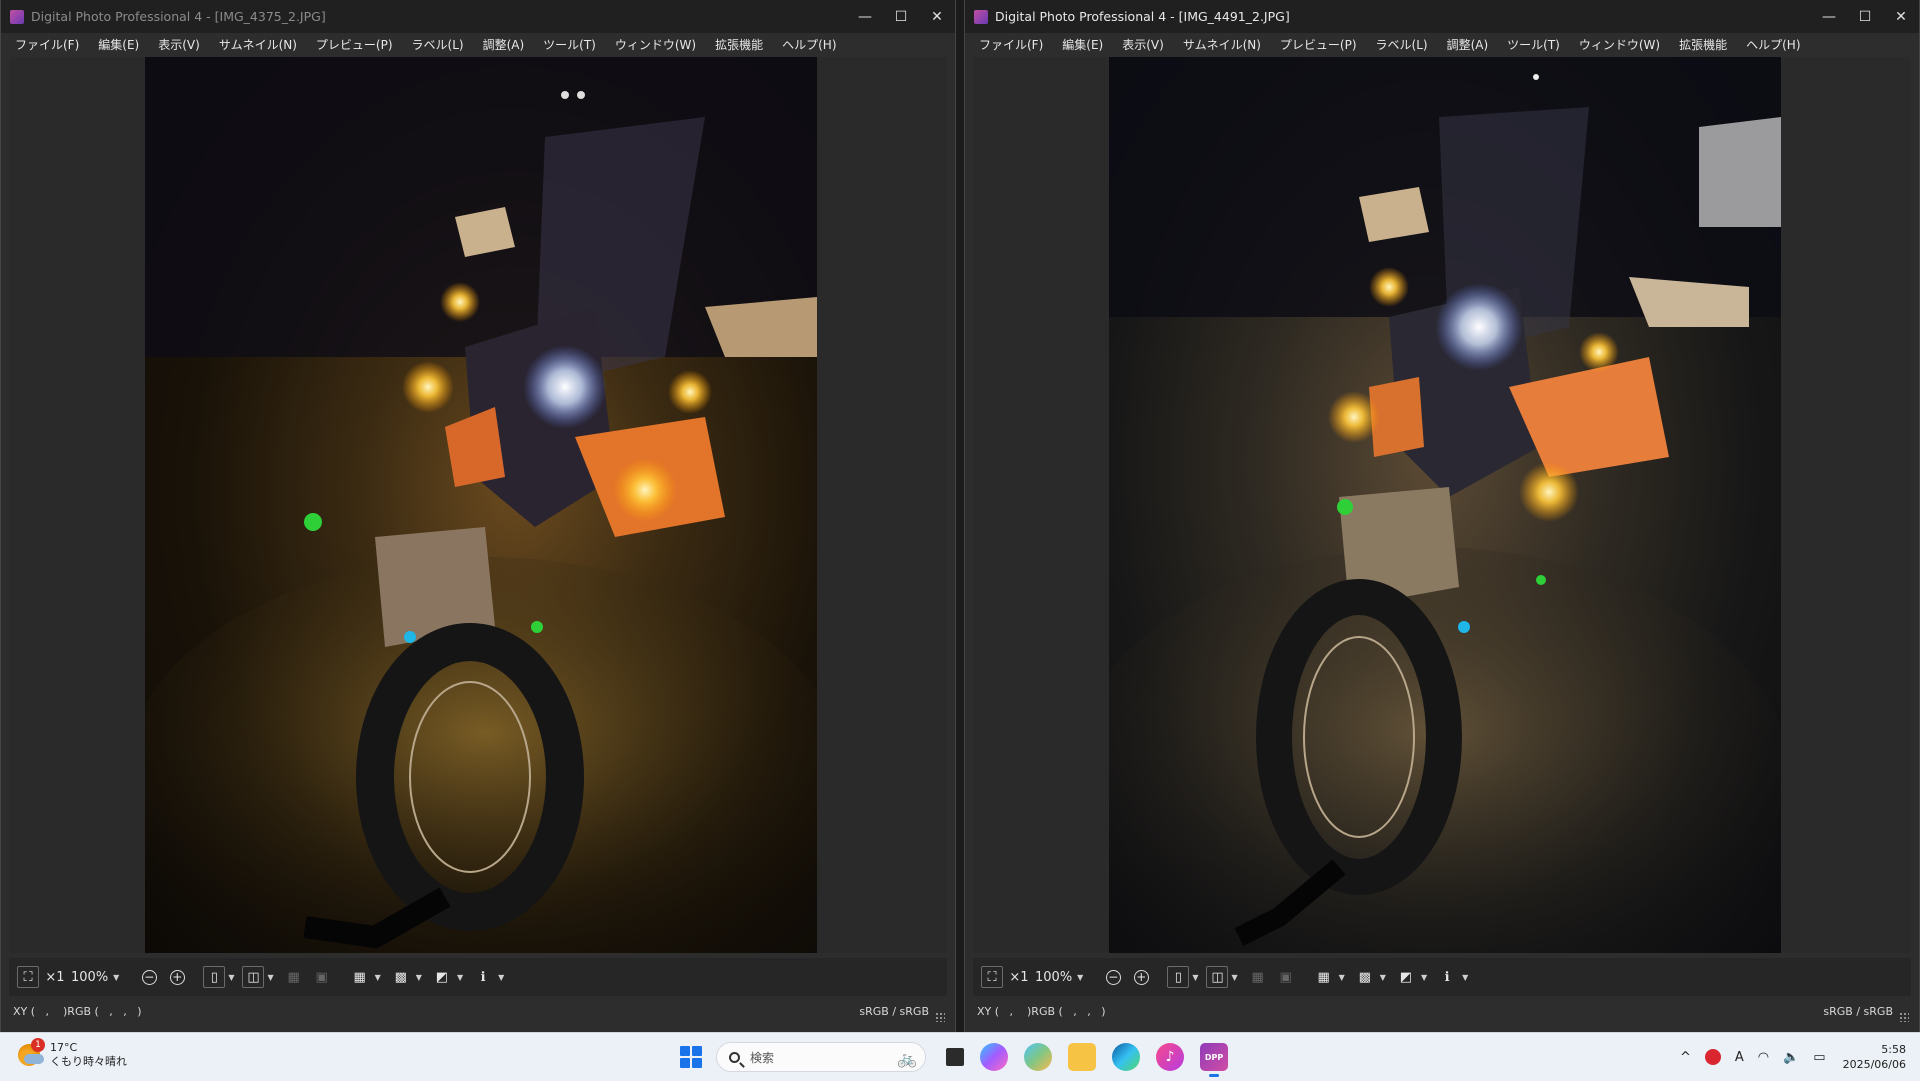 The width and height of the screenshot is (1920, 1081). Describe the element at coordinates (1874, 1057) in the screenshot. I see `system-clock: 5:58 2025/06/06` at that location.